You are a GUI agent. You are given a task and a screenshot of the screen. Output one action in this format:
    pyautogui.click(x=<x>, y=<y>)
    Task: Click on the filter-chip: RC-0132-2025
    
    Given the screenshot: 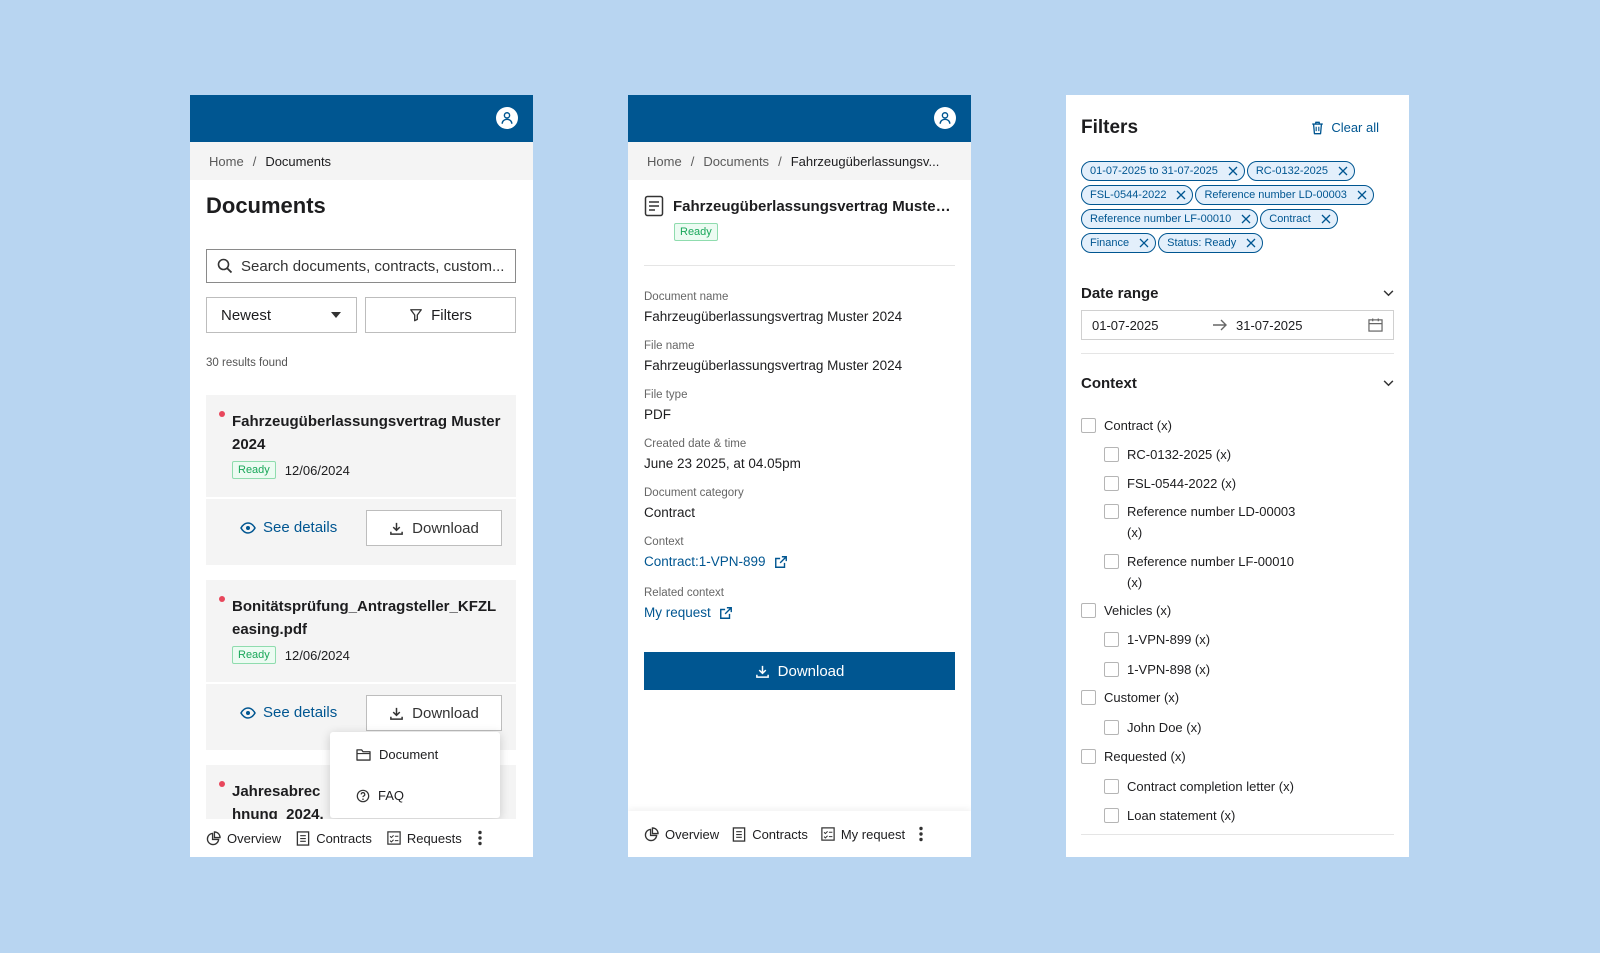 What is the action you would take?
    pyautogui.click(x=1300, y=171)
    